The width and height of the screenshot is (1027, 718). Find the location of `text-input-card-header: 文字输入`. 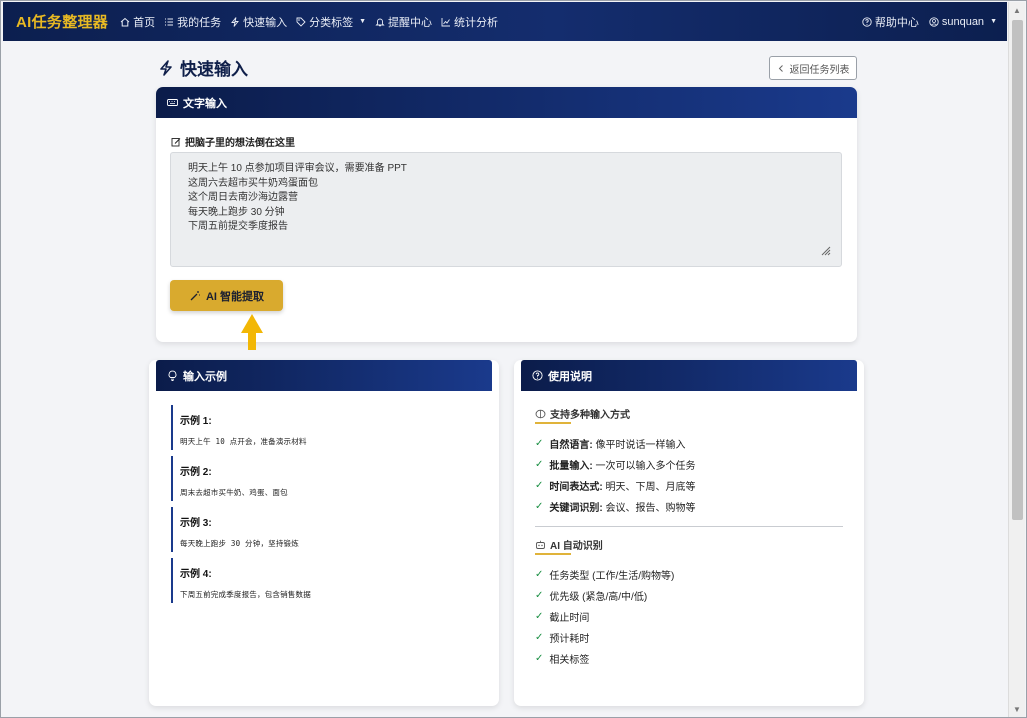

text-input-card-header: 文字输入 is located at coordinates (506, 102).